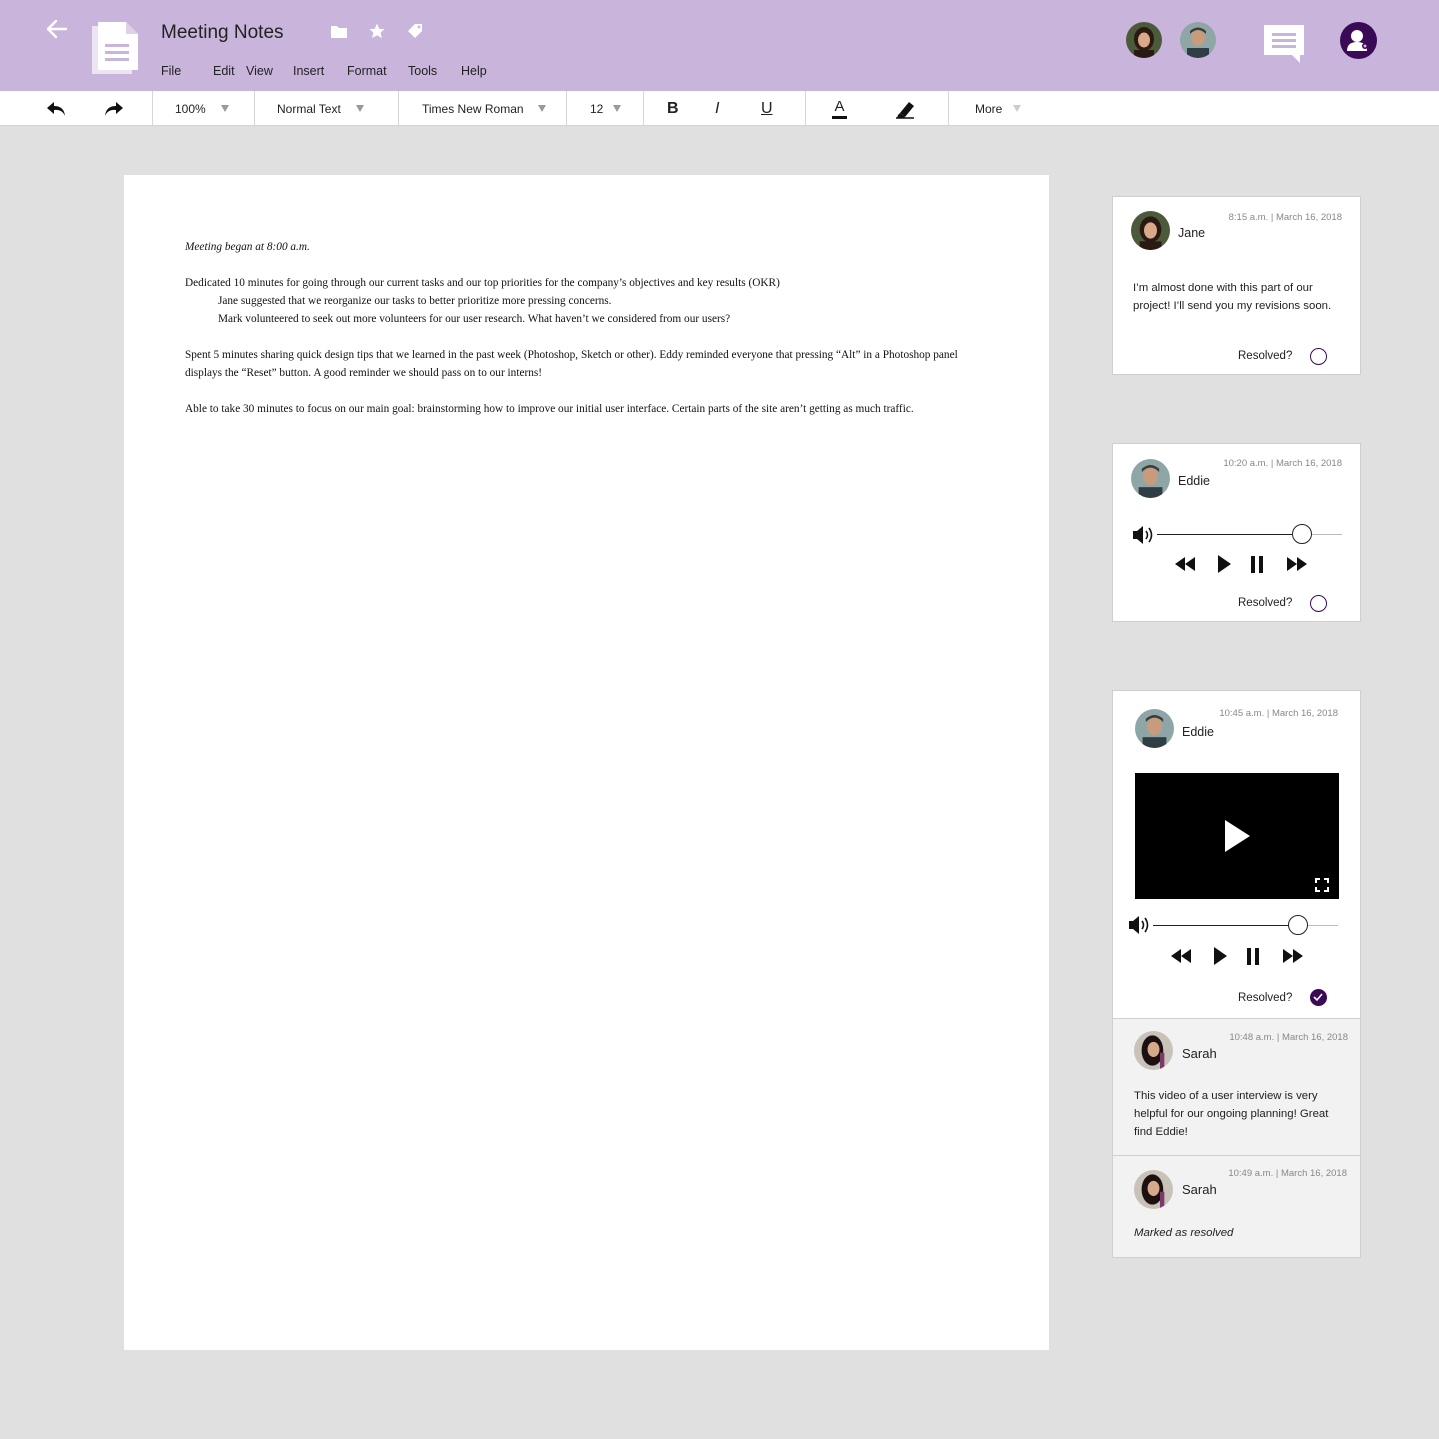  I want to click on highlighter-icon, so click(905, 108).